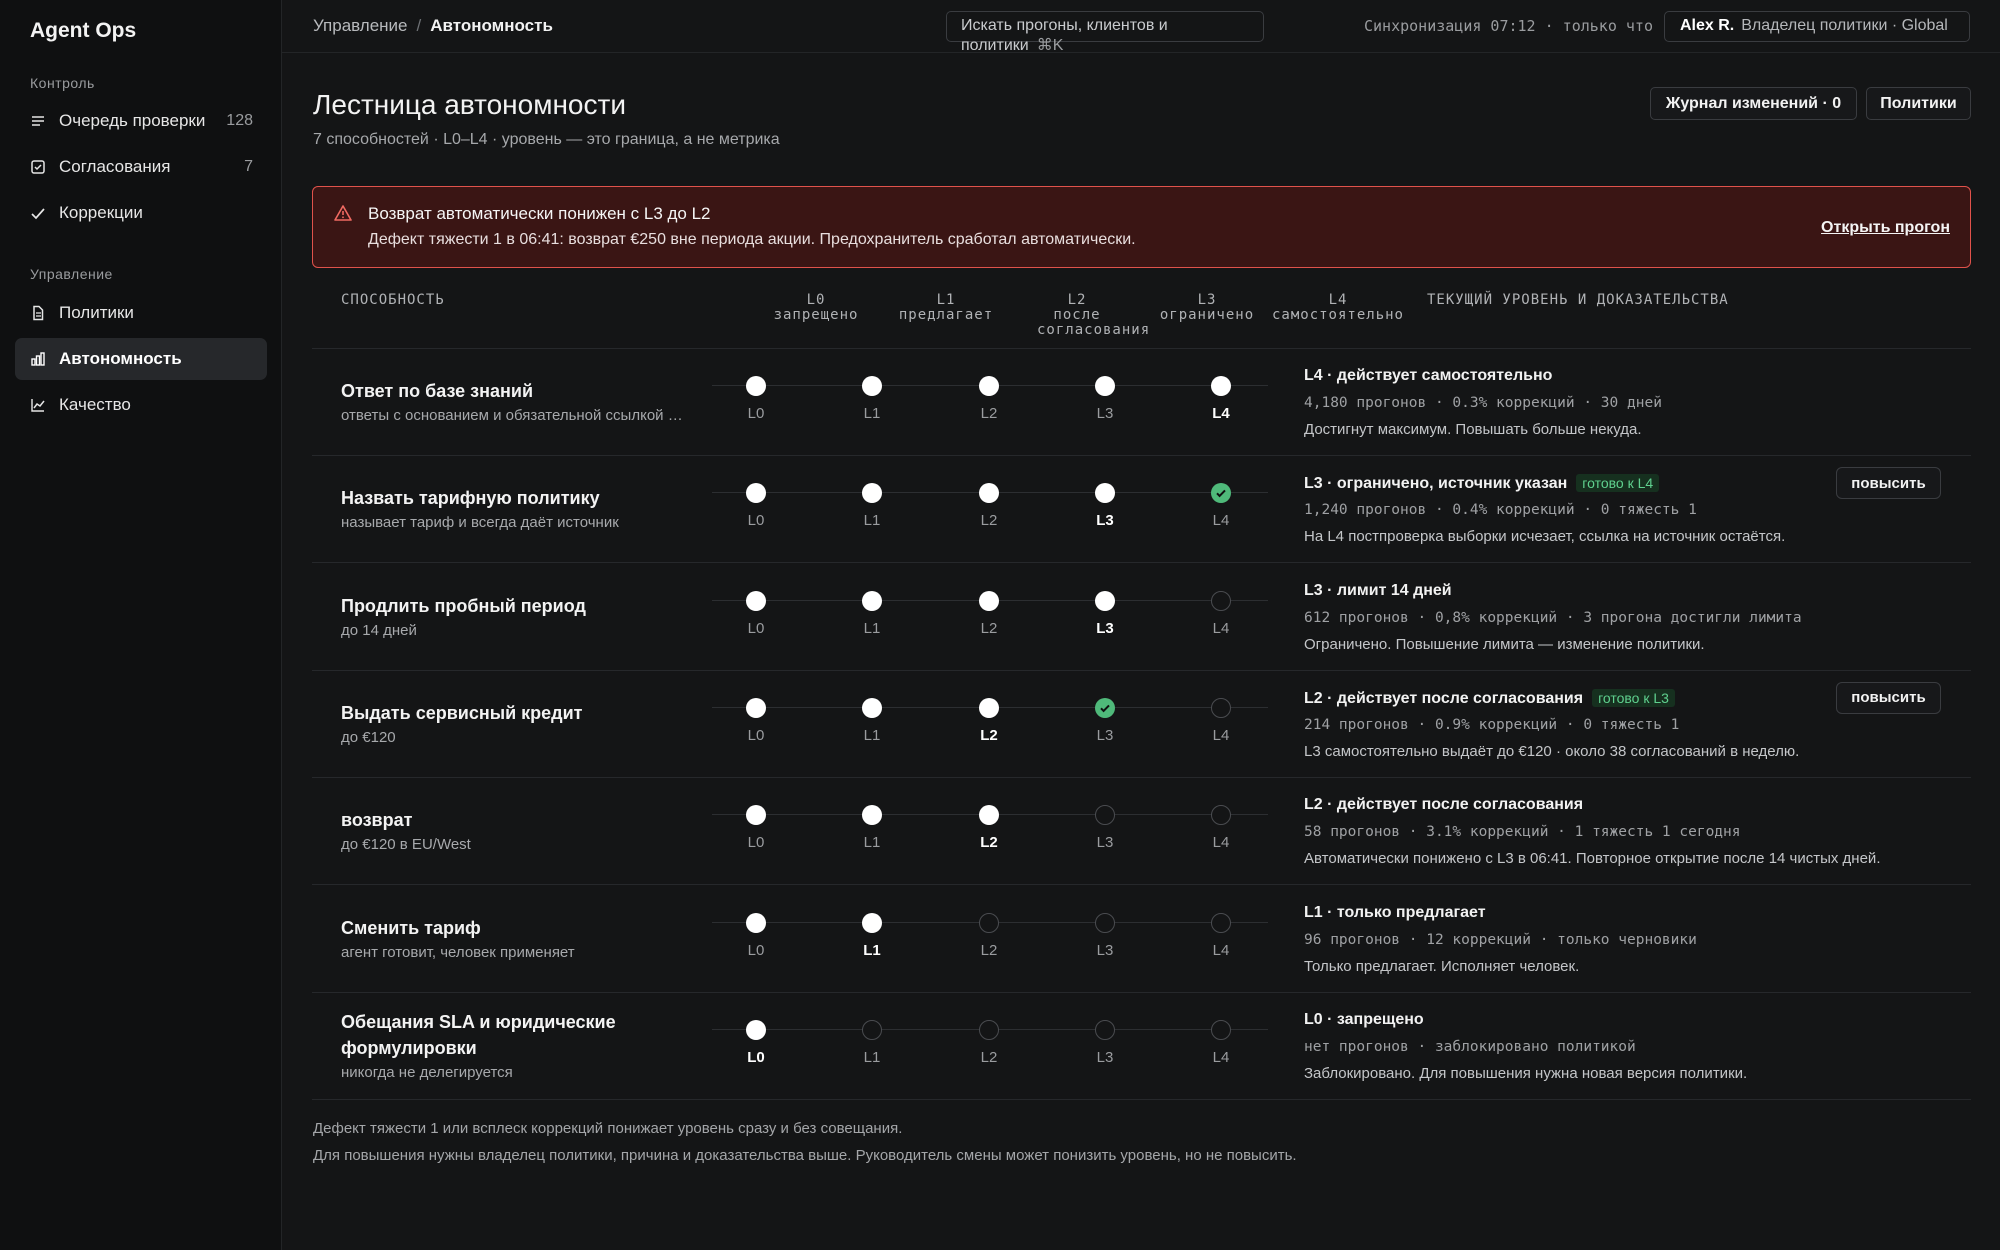 Image resolution: width=2000 pixels, height=1250 pixels. Describe the element at coordinates (1633, 697) in the screenshot. I see `ready-badge: готово к L3` at that location.